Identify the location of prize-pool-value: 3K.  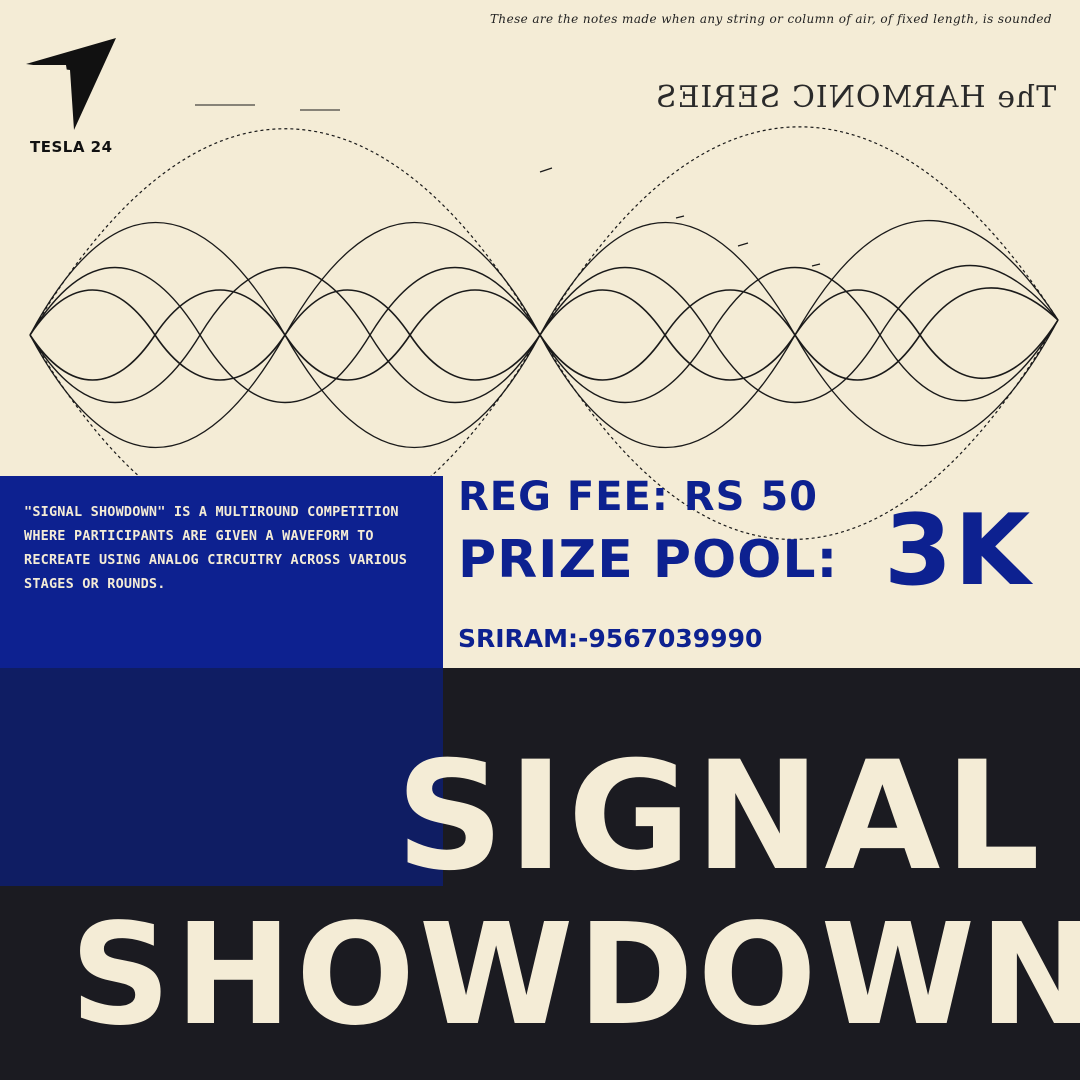
(958, 551).